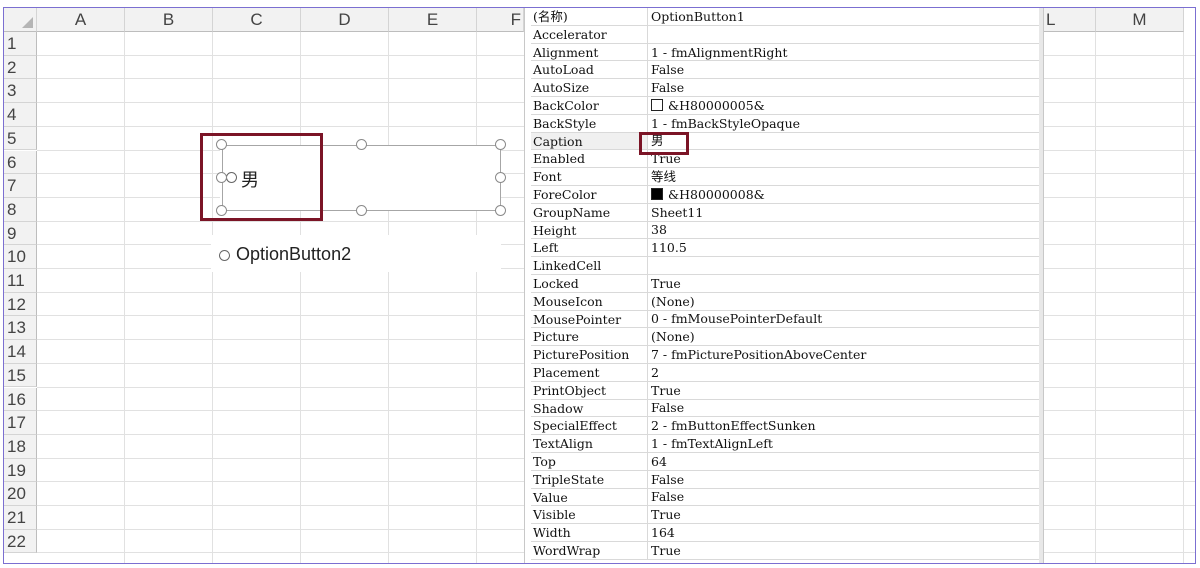 Image resolution: width=1200 pixels, height=568 pixels. Describe the element at coordinates (786, 141) in the screenshot. I see `property-row: Caption 男` at that location.